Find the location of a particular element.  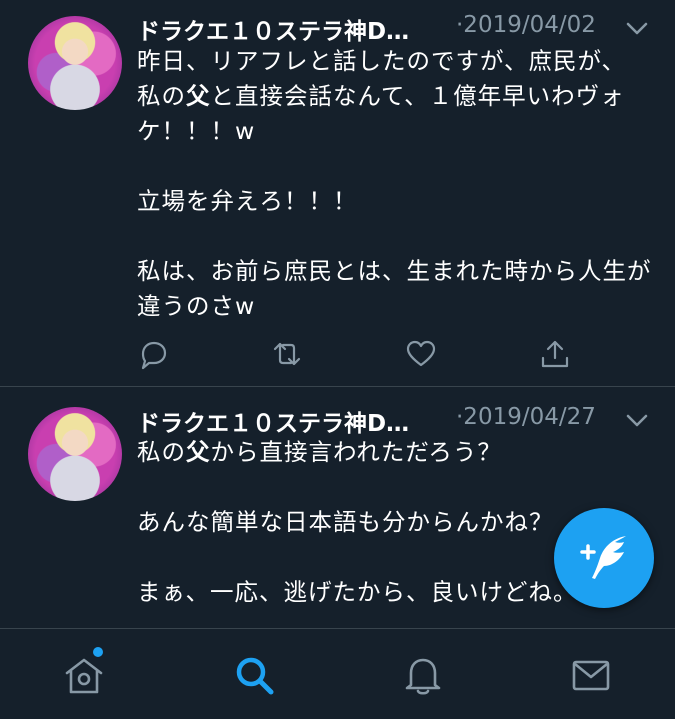

tweet-date: ·2019/04/02 is located at coordinates (526, 25).